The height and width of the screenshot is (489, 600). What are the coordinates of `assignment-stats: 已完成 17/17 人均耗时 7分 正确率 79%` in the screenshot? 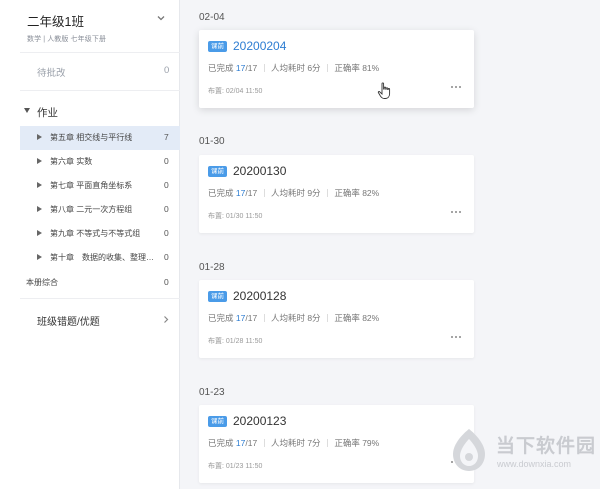 It's located at (293, 443).